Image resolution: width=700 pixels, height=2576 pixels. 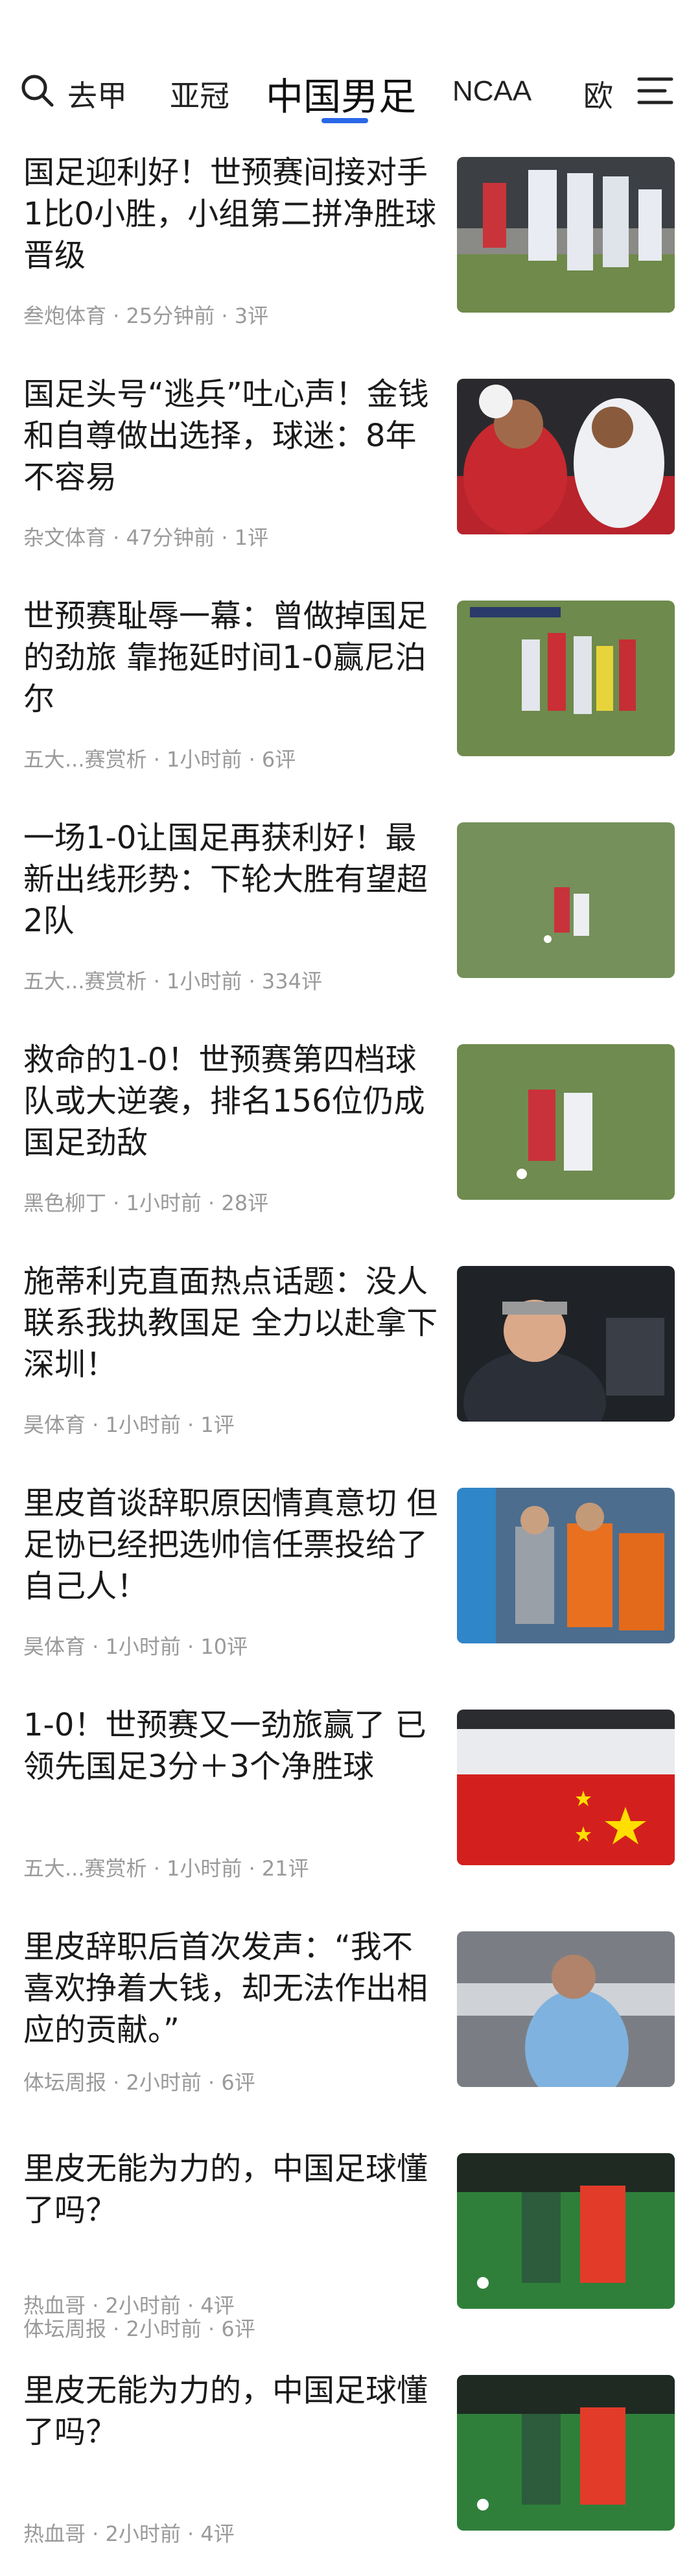 I want to click on news-meta: 黑色柳丁 · 1小时前 · 28评, so click(x=146, y=1203).